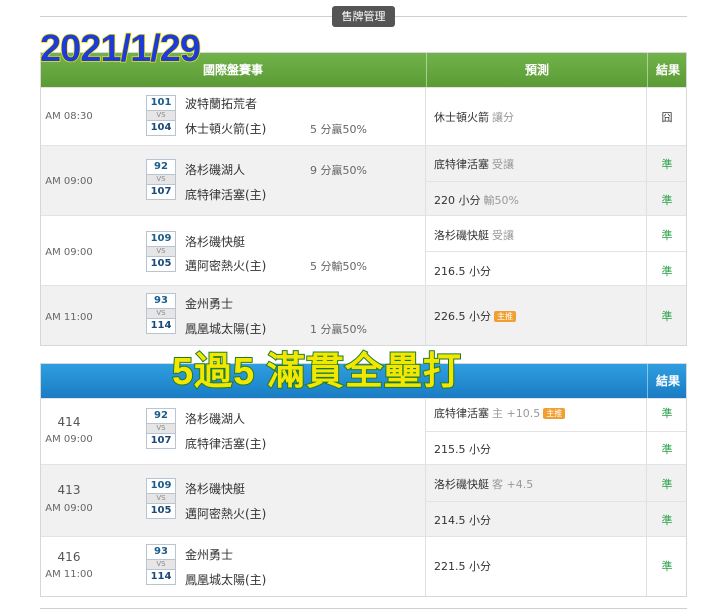  What do you see at coordinates (120, 49) in the screenshot?
I see `date-stamp: 2021/1/29` at bounding box center [120, 49].